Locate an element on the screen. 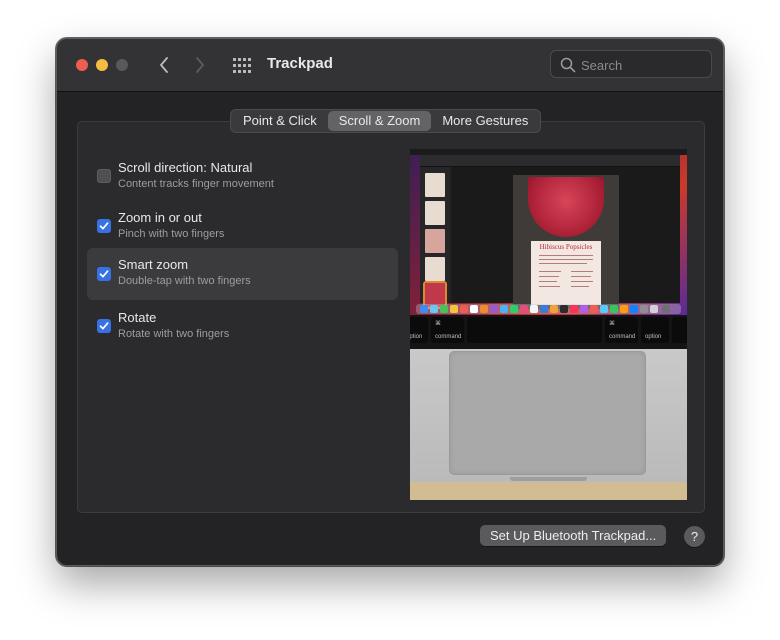 This screenshot has height=640, width=780. option-smart-zoom: Smart zoom Double-tap with two fingers is located at coordinates (242, 274).